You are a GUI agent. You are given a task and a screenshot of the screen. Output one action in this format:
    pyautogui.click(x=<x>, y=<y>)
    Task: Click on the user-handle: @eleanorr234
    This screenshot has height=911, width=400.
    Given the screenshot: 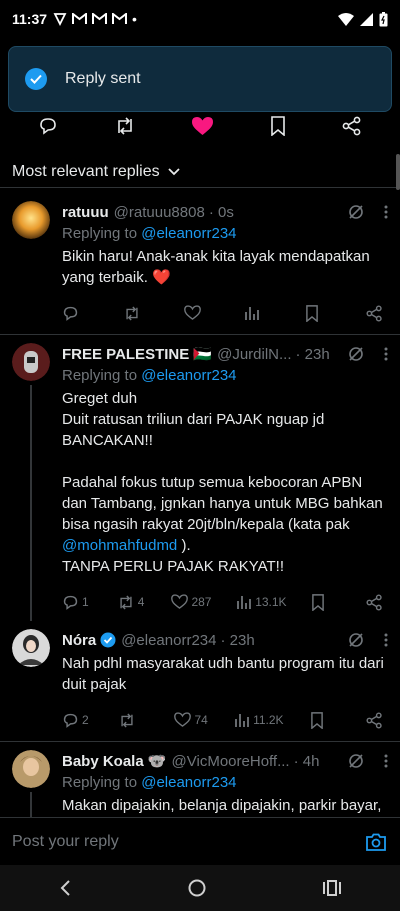 What is the action you would take?
    pyautogui.click(x=168, y=640)
    